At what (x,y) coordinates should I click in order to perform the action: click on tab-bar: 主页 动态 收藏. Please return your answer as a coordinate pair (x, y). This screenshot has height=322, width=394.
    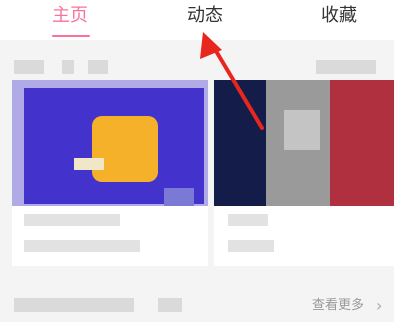
    Looking at the image, I should click on (197, 20).